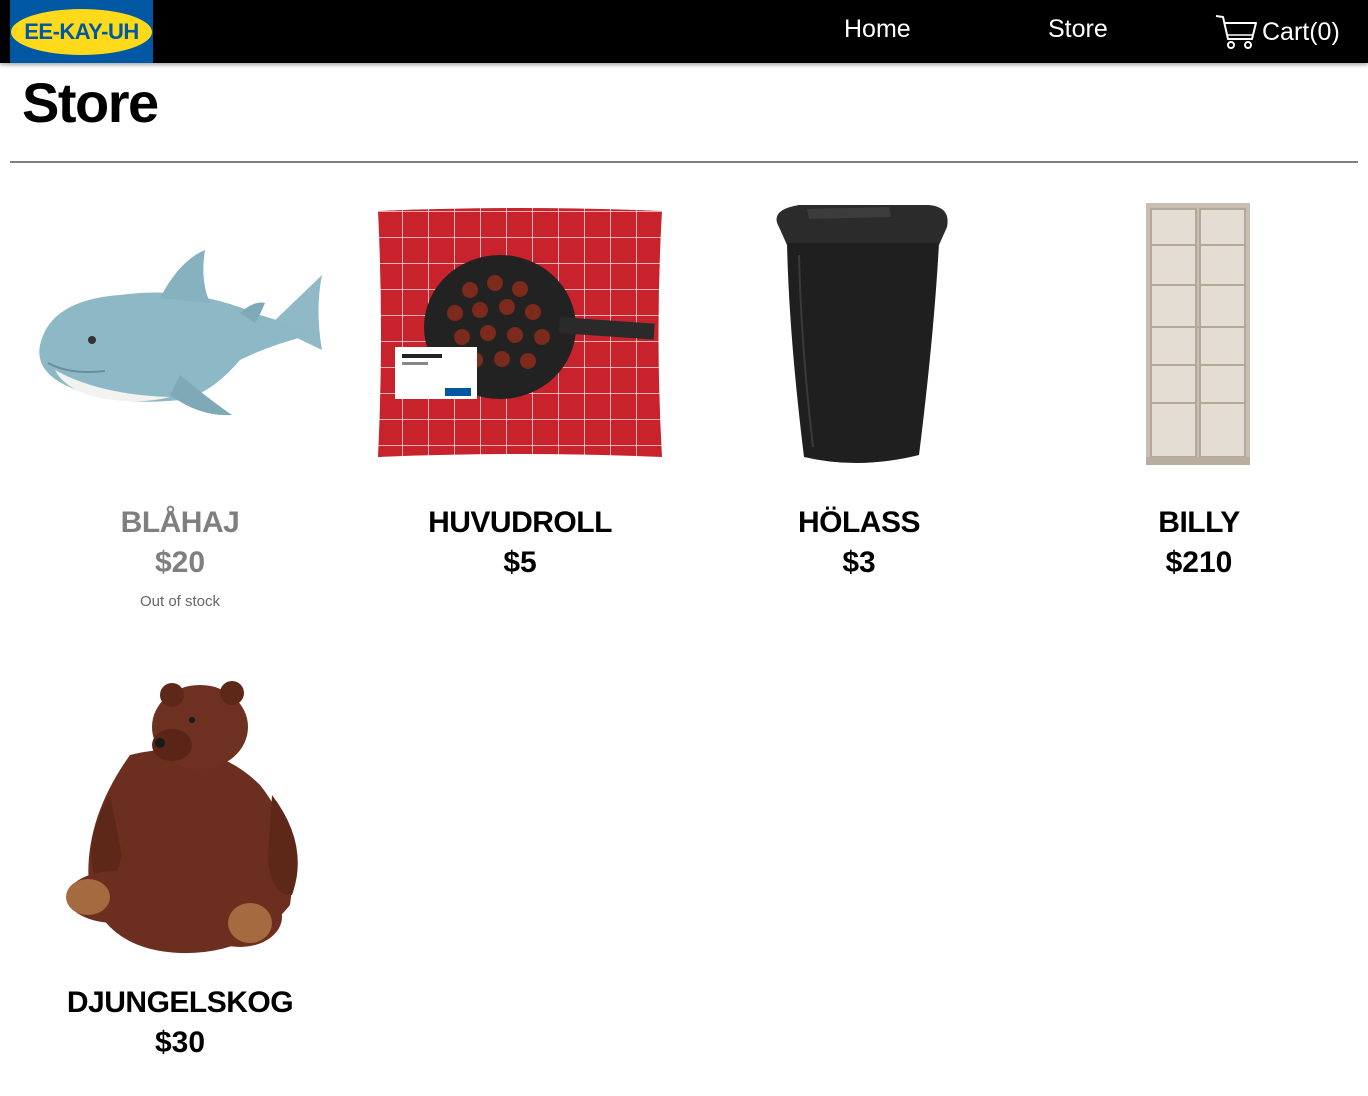 This screenshot has height=1096, width=1368. I want to click on logo-oval: EE-KAY-UH, so click(81, 32).